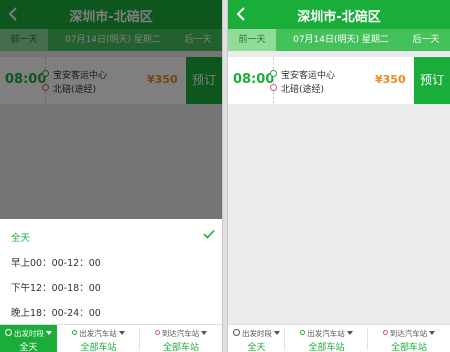 Image resolution: width=450 pixels, height=352 pixels. I want to click on time-option-all-day: 全天, so click(20, 237).